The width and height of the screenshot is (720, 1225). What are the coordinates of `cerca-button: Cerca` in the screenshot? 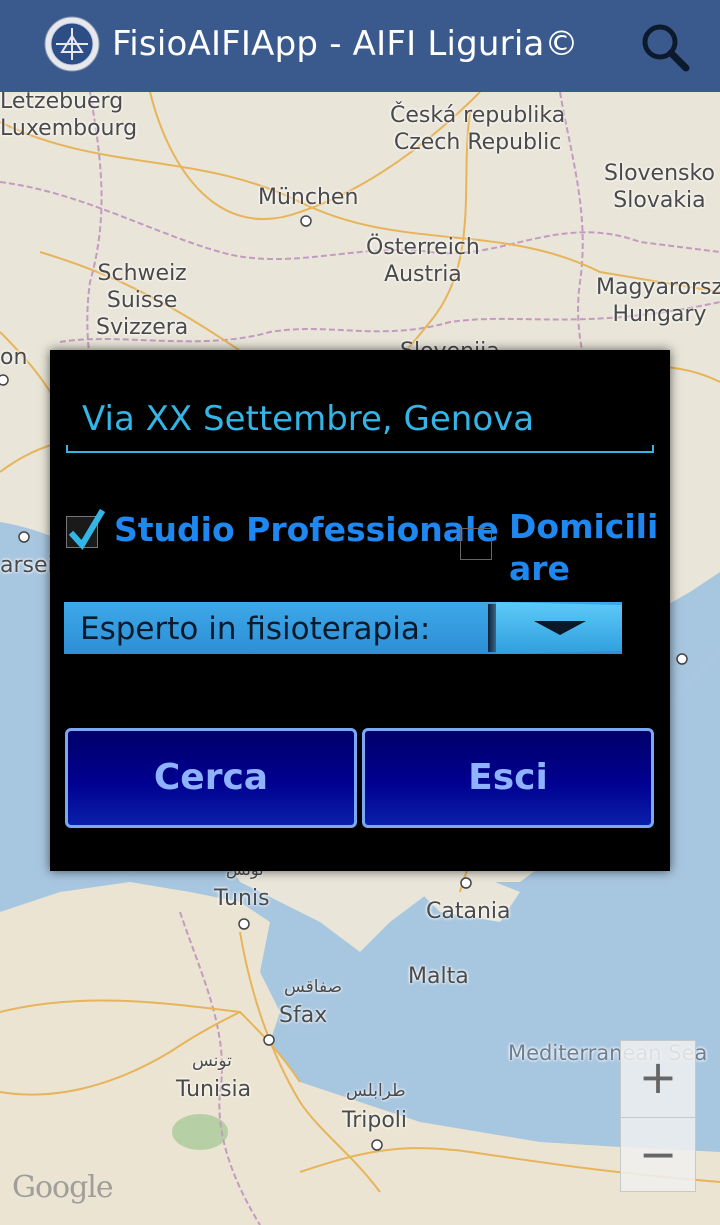 It's located at (211, 778).